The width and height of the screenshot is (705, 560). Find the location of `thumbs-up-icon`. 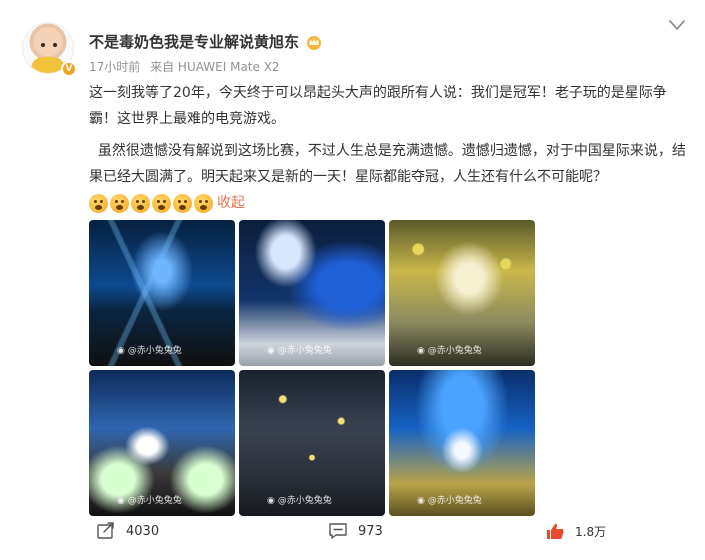

thumbs-up-icon is located at coordinates (555, 531).